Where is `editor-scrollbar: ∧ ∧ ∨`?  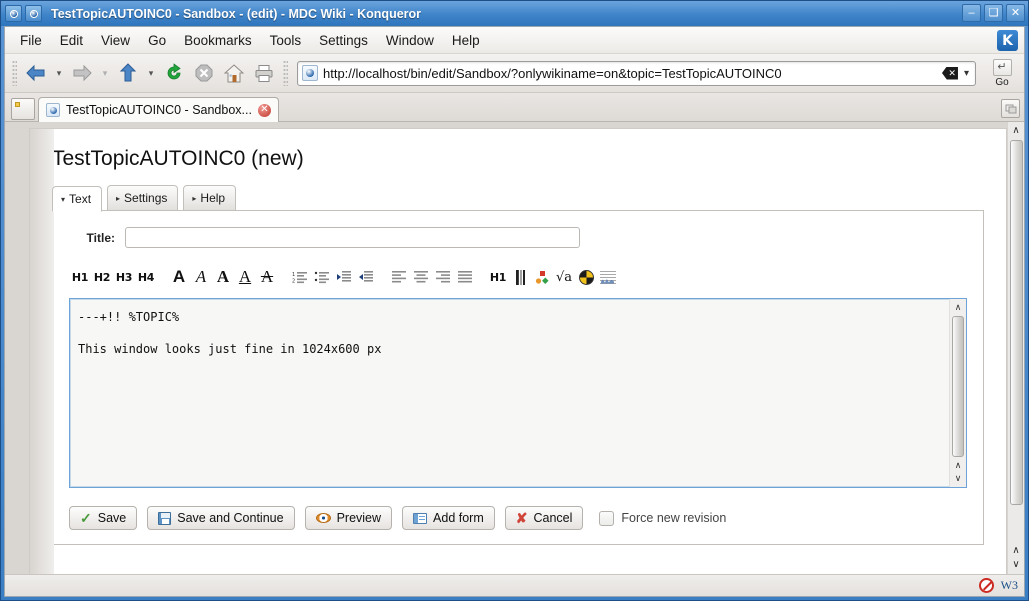
editor-scrollbar: ∧ ∧ ∨ is located at coordinates (957, 393).